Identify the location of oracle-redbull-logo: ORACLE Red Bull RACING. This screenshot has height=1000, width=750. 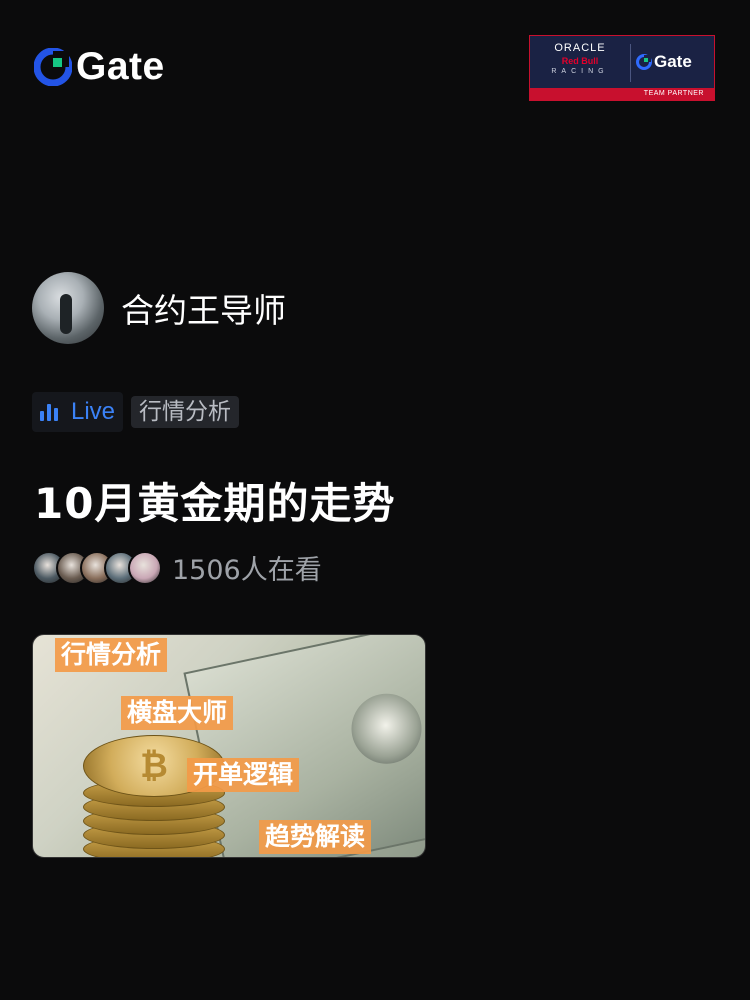
(580, 58).